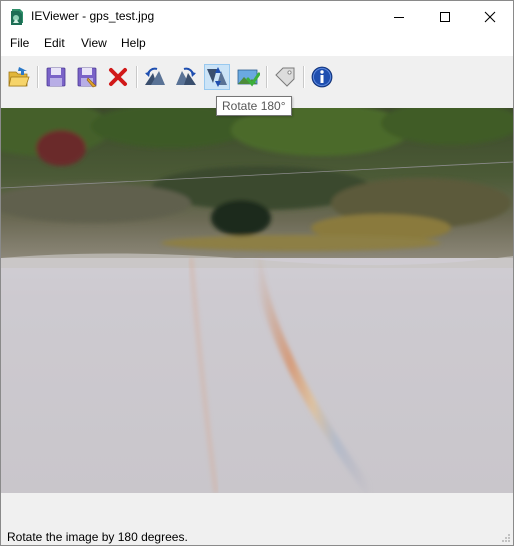 Image resolution: width=514 pixels, height=546 pixels. I want to click on info-icon, so click(322, 77).